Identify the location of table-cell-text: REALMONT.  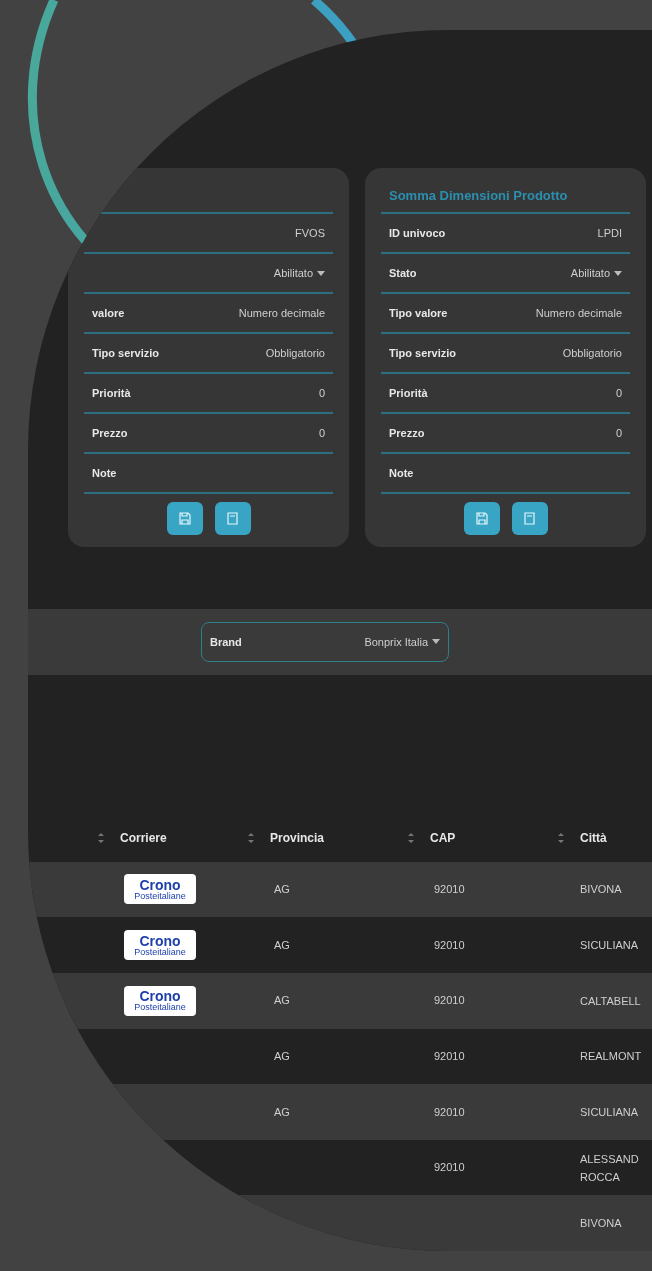
(610, 1057).